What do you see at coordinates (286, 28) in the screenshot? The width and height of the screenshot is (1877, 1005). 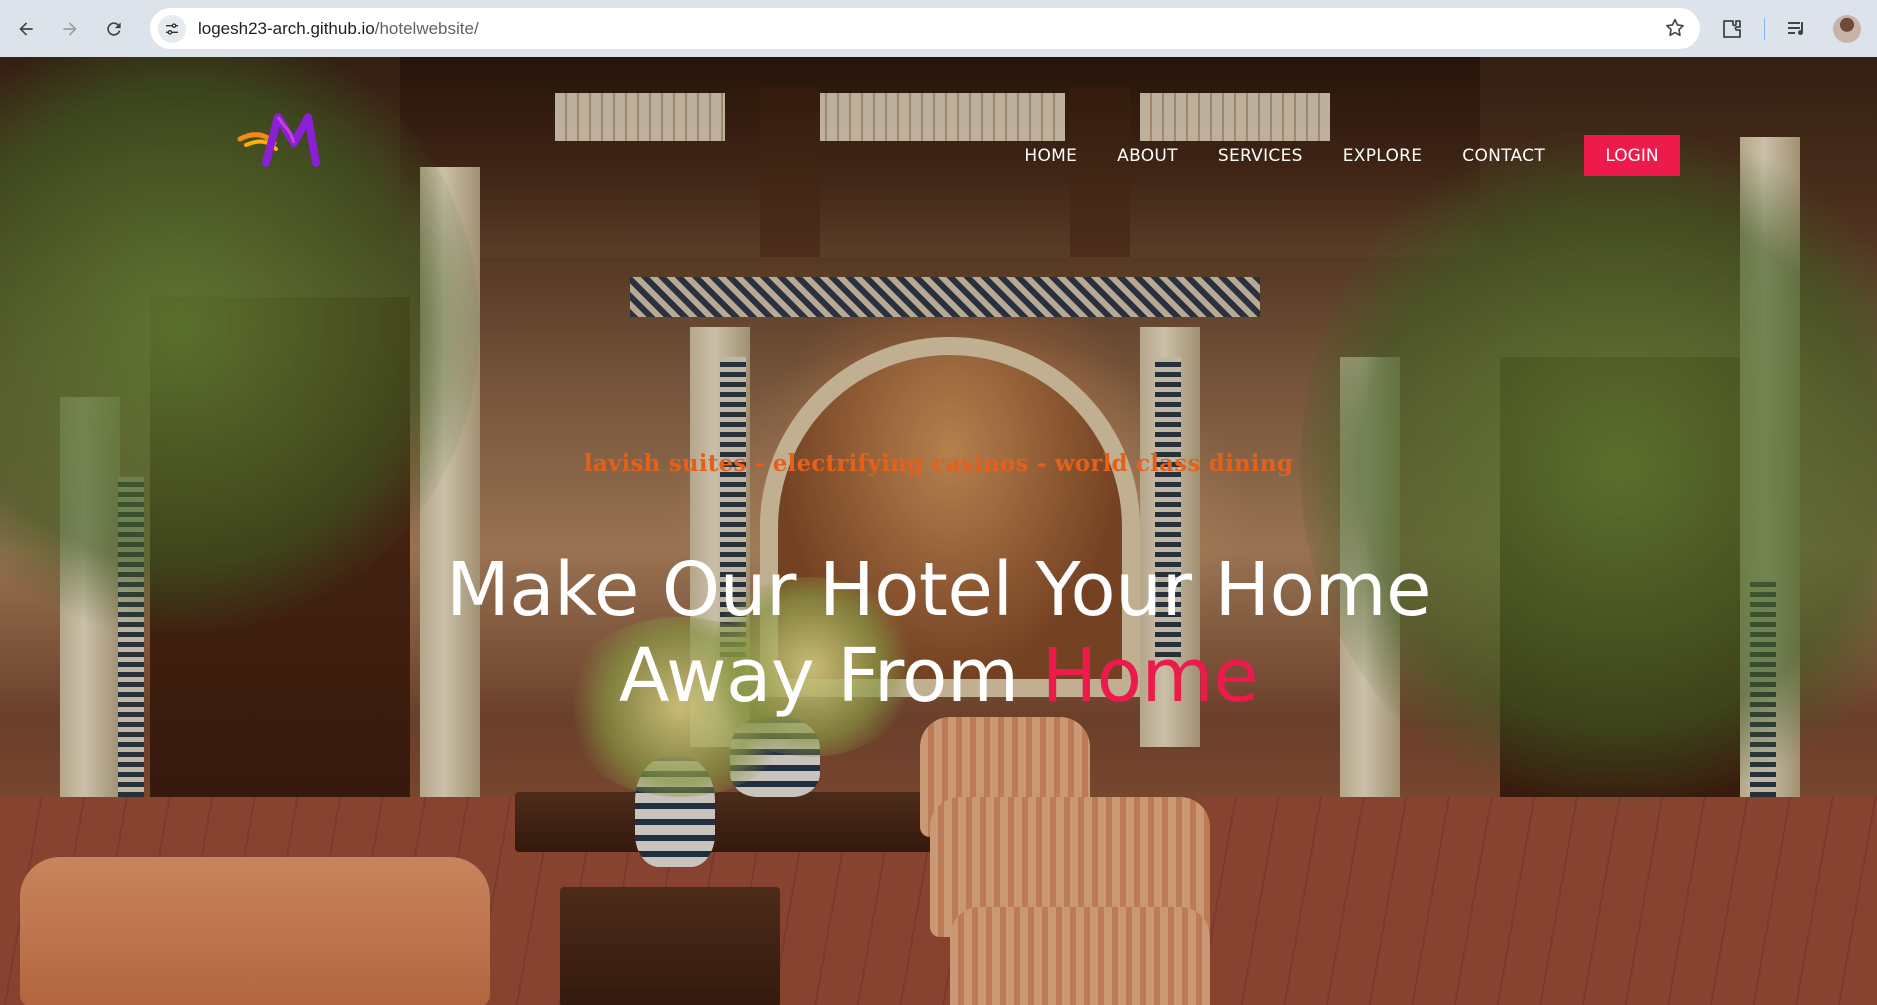 I see `url-host: logesh23-arch.github.io` at bounding box center [286, 28].